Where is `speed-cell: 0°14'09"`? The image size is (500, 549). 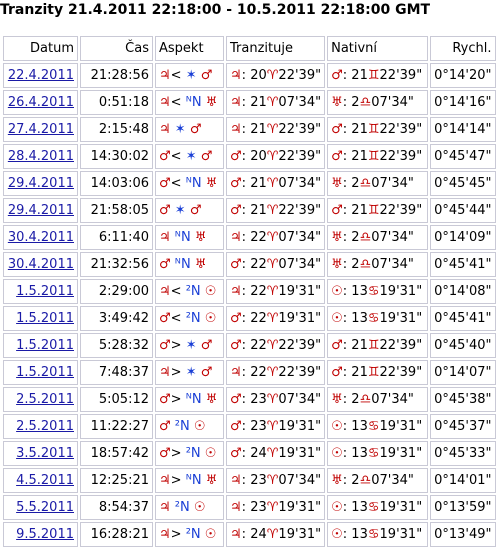
speed-cell: 0°14'09" is located at coordinates (463, 237).